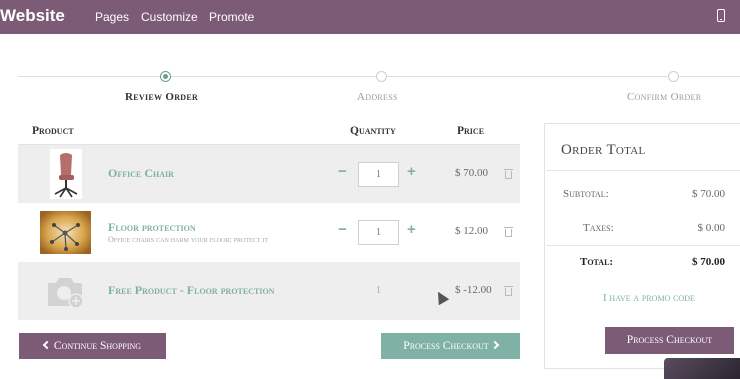 This screenshot has width=740, height=379. I want to click on wizard-step-confirm-order: Confirm Order, so click(664, 97).